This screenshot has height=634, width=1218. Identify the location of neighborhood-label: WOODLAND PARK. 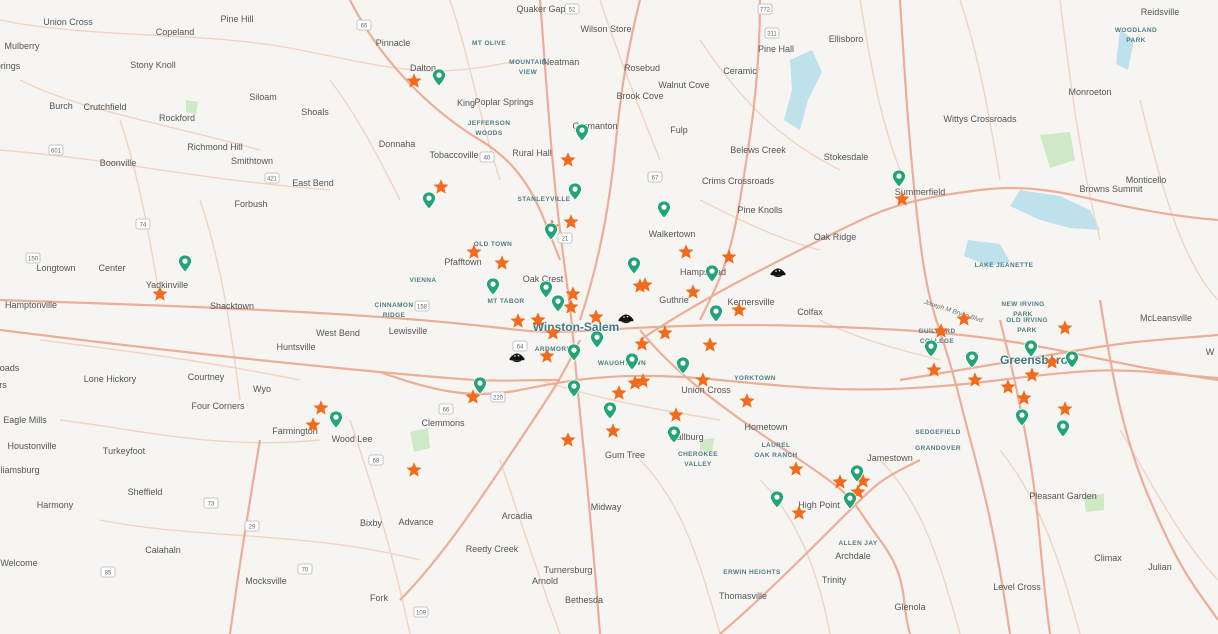
(1136, 35).